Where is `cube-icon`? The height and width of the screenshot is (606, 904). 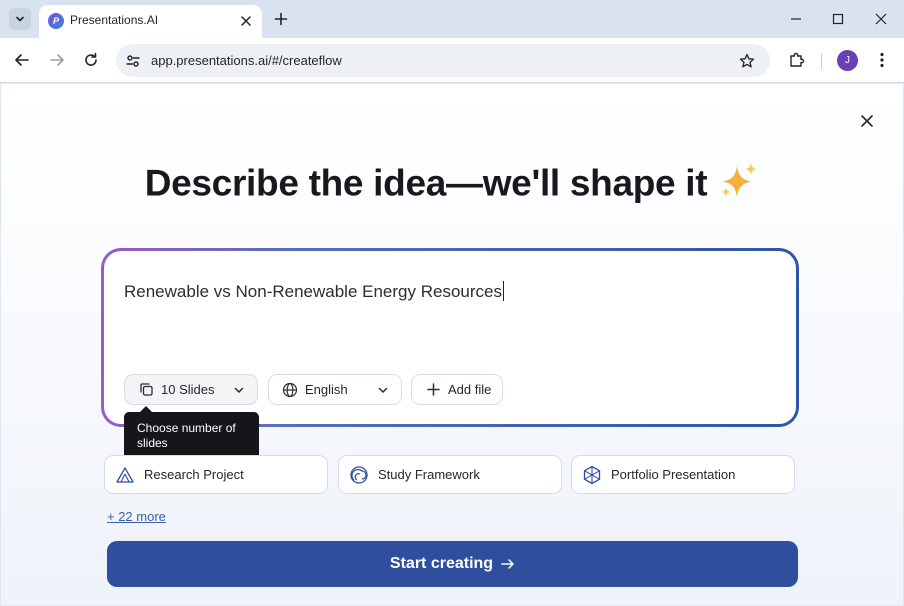
cube-icon is located at coordinates (592, 475).